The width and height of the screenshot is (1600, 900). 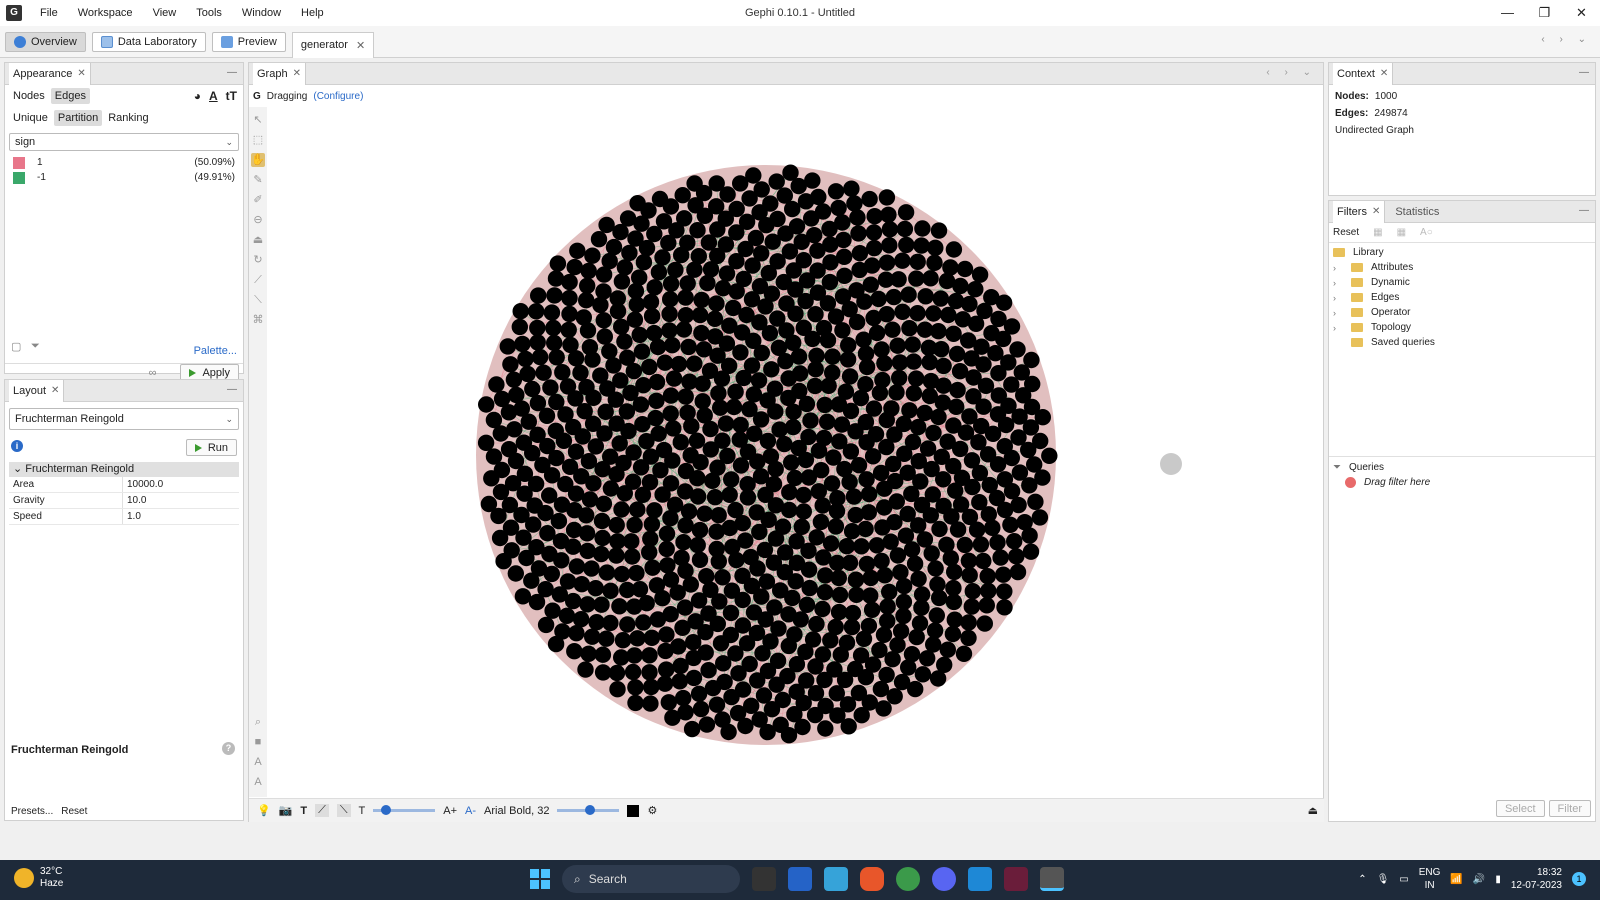 What do you see at coordinates (17, 446) in the screenshot?
I see `info-icon: i` at bounding box center [17, 446].